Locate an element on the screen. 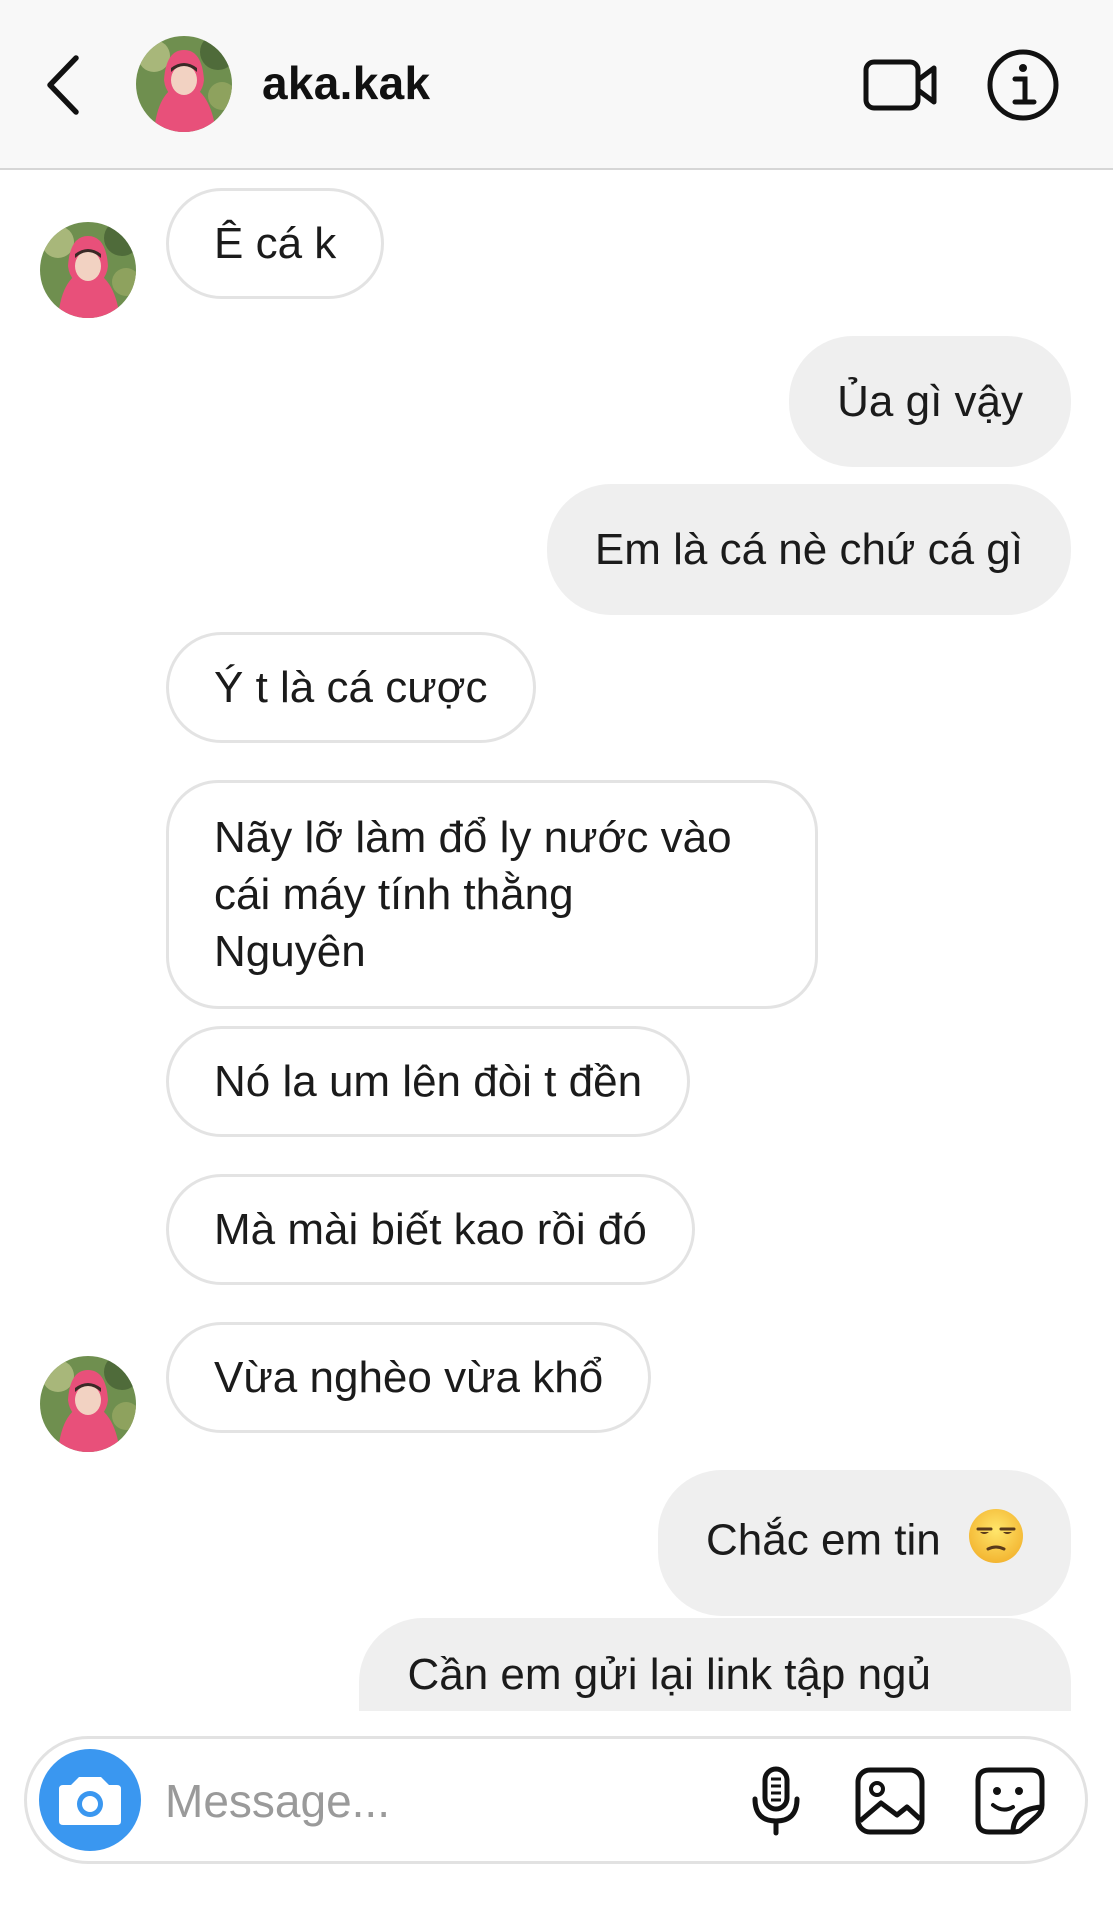  message-text: Nó la um lên đòi t đền is located at coordinates (428, 1081).